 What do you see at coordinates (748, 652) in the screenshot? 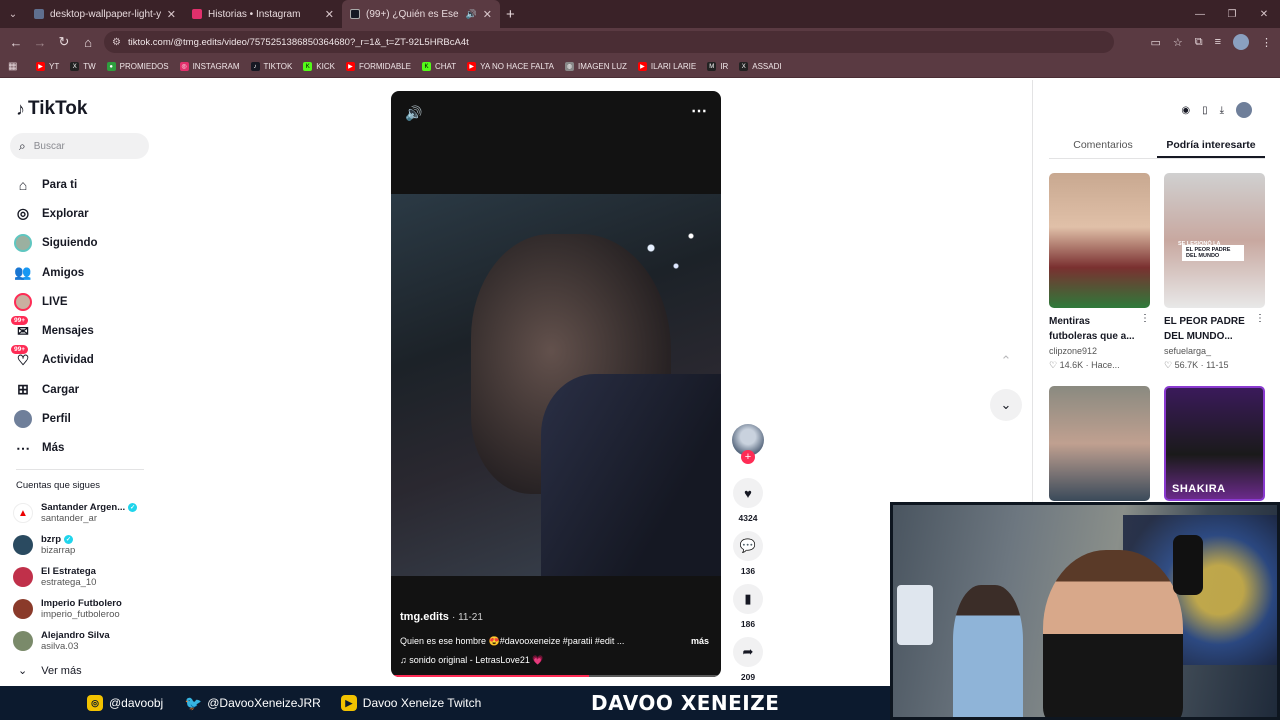
I see `share-icon: ➦` at bounding box center [748, 652].